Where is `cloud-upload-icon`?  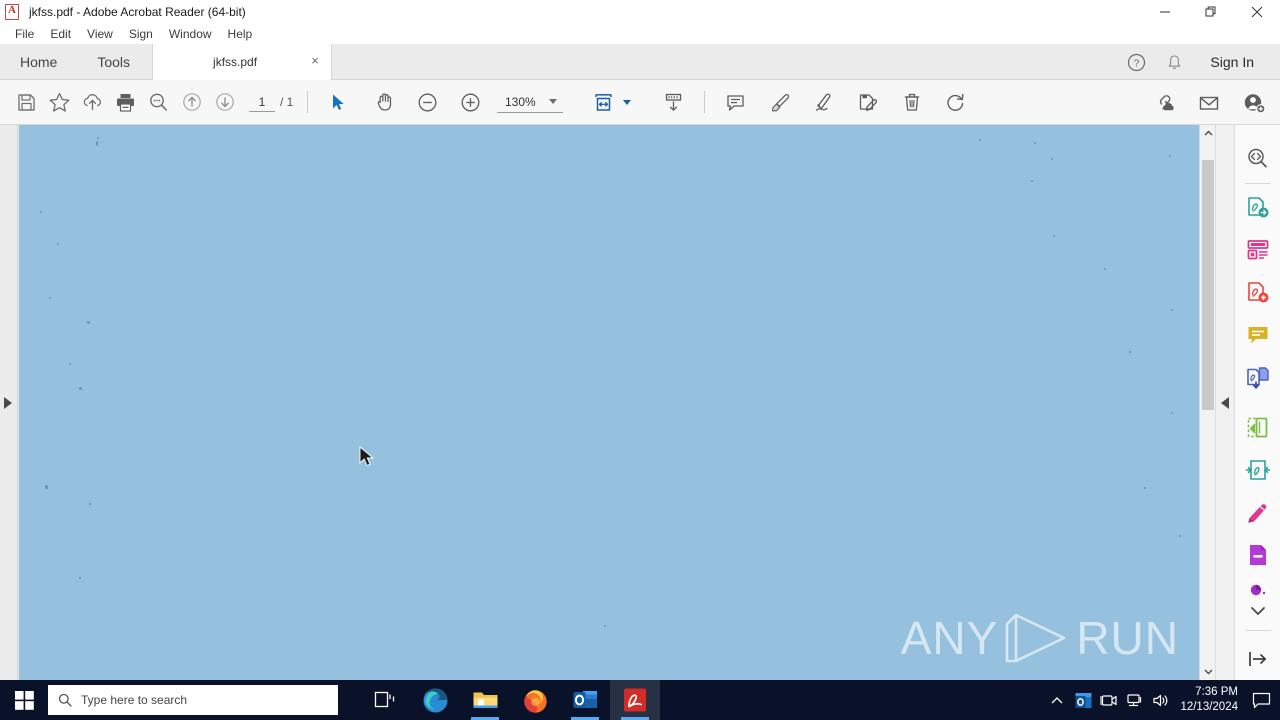
cloud-upload-icon is located at coordinates (92, 102).